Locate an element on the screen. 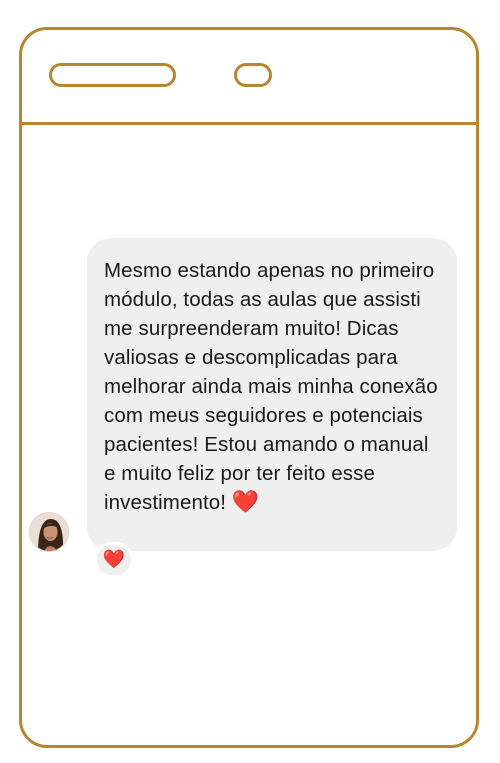 The image size is (500, 763). camera-slot is located at coordinates (253, 75).